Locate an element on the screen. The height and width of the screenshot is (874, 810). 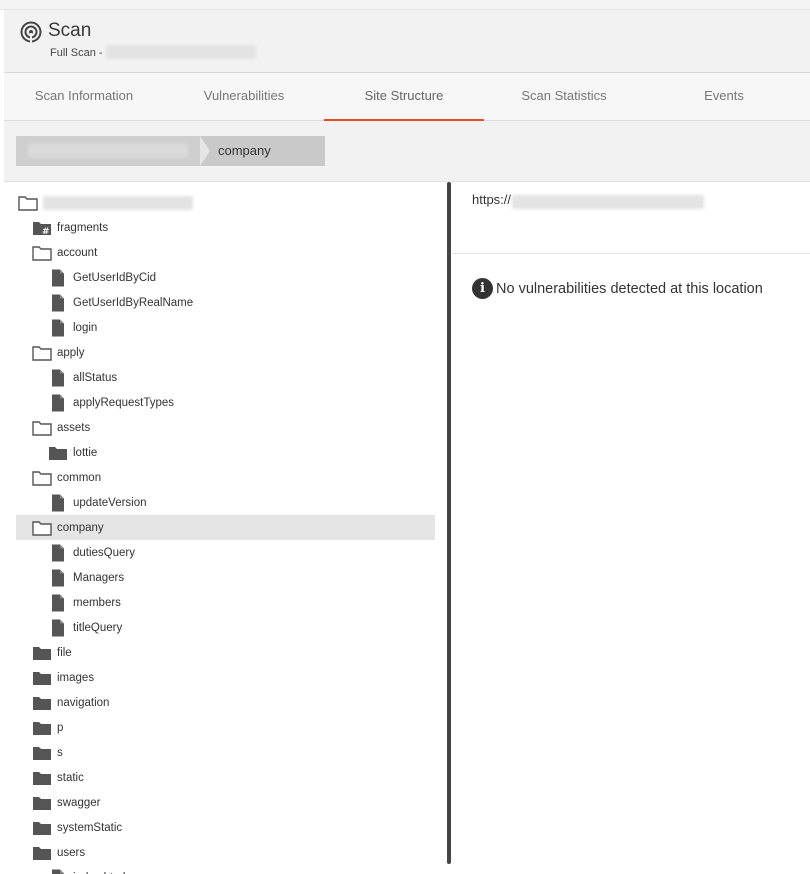
tree-item: login is located at coordinates (72, 327).